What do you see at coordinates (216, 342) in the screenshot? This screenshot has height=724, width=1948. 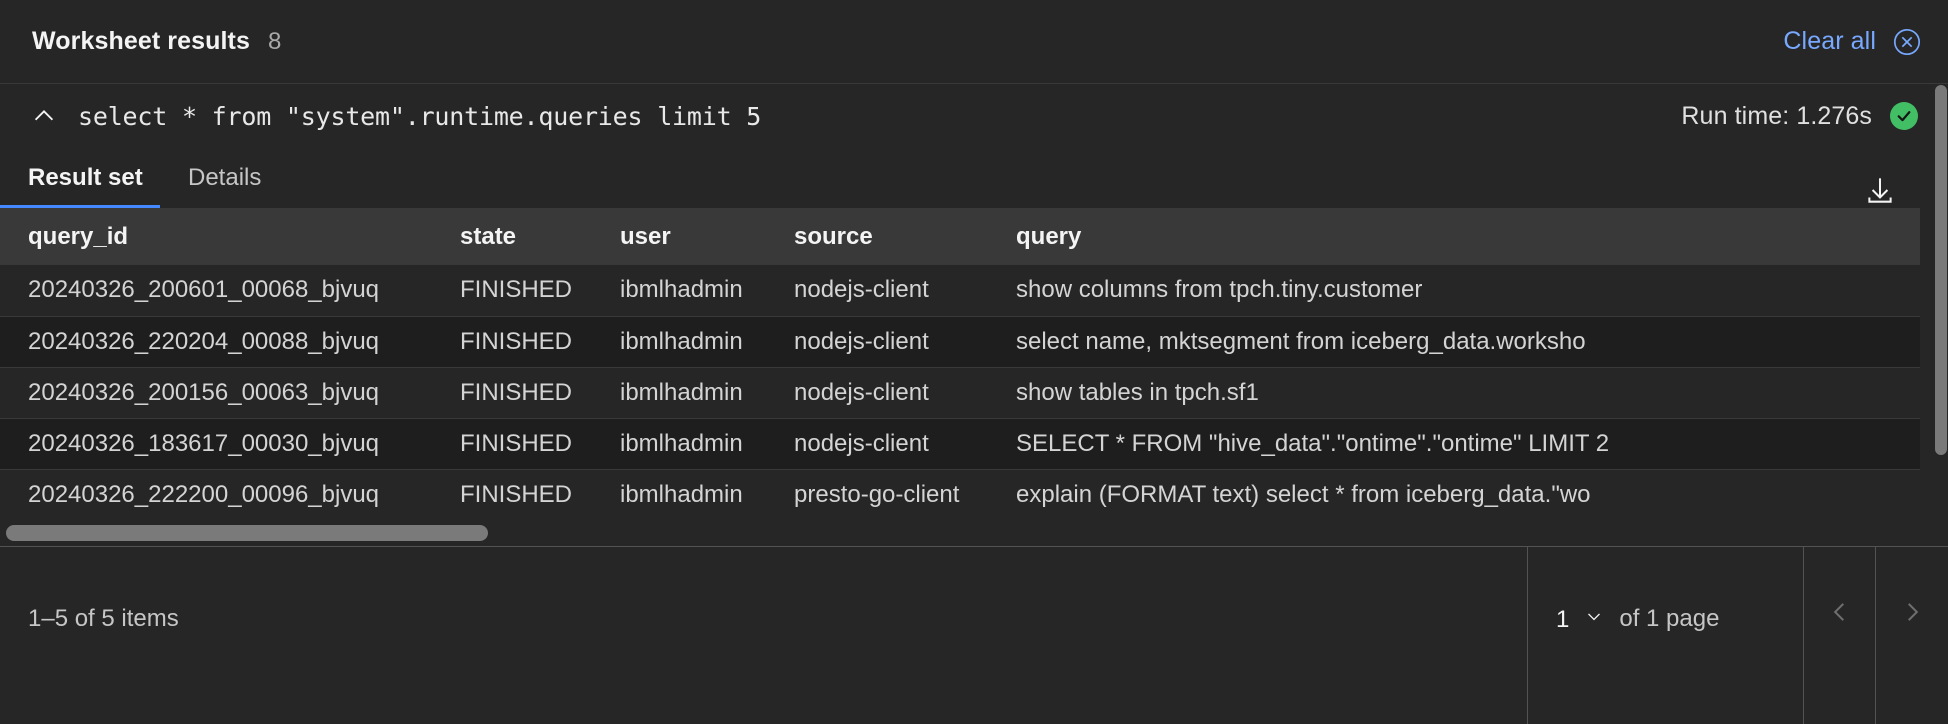 I see `cell-query-id: 20240326_220204_00088_bjvuq` at bounding box center [216, 342].